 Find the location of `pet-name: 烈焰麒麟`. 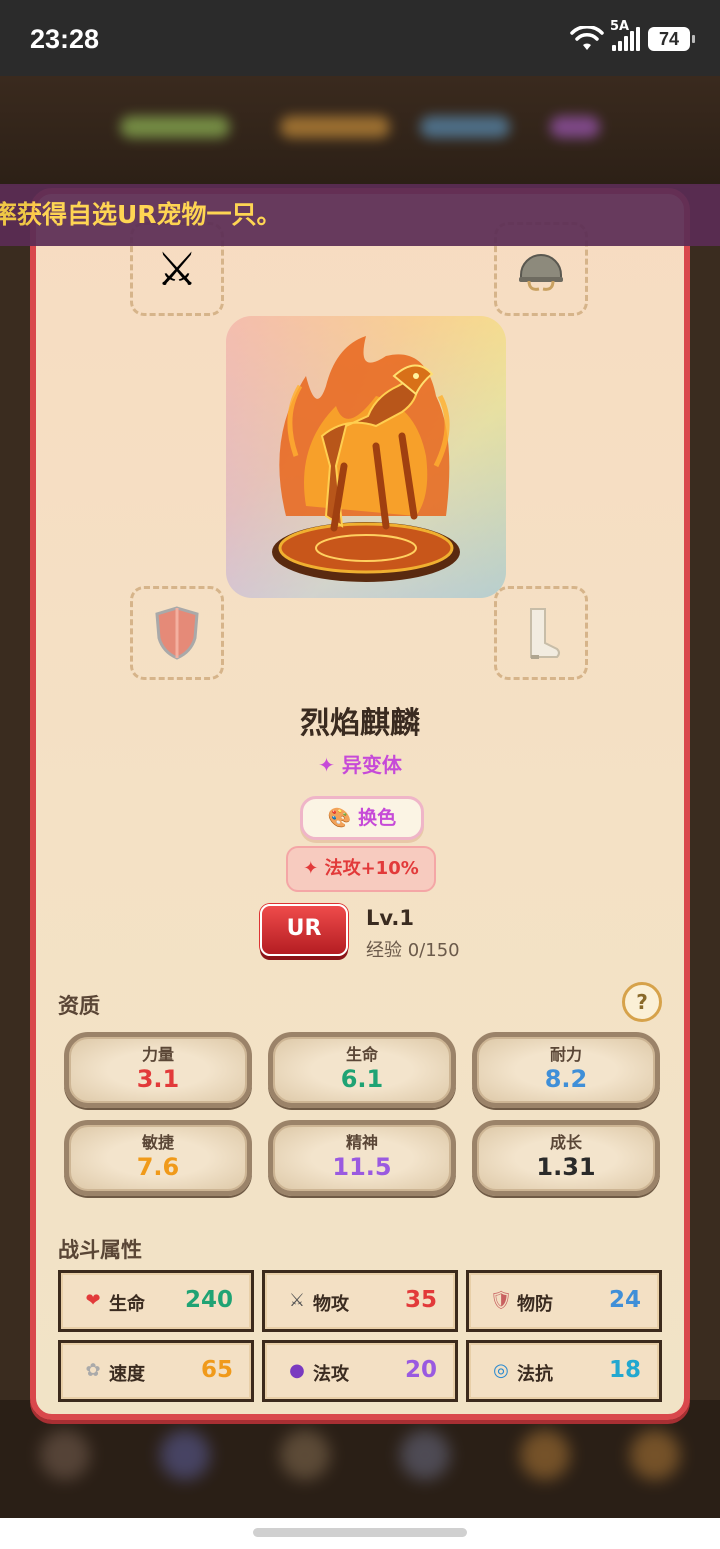

pet-name: 烈焰麒麟 is located at coordinates (360, 723).